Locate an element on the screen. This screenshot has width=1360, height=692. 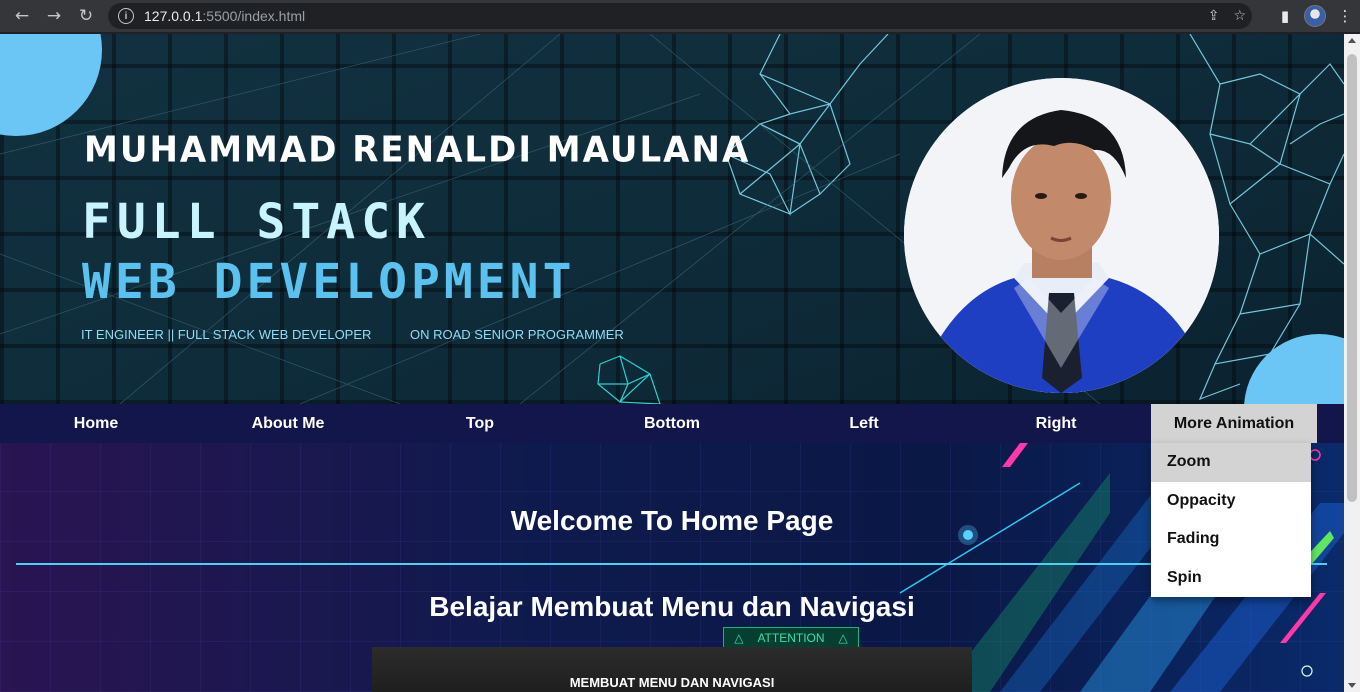
hero-title-line2: WEB DEVELOPMENT is located at coordinates (329, 282).